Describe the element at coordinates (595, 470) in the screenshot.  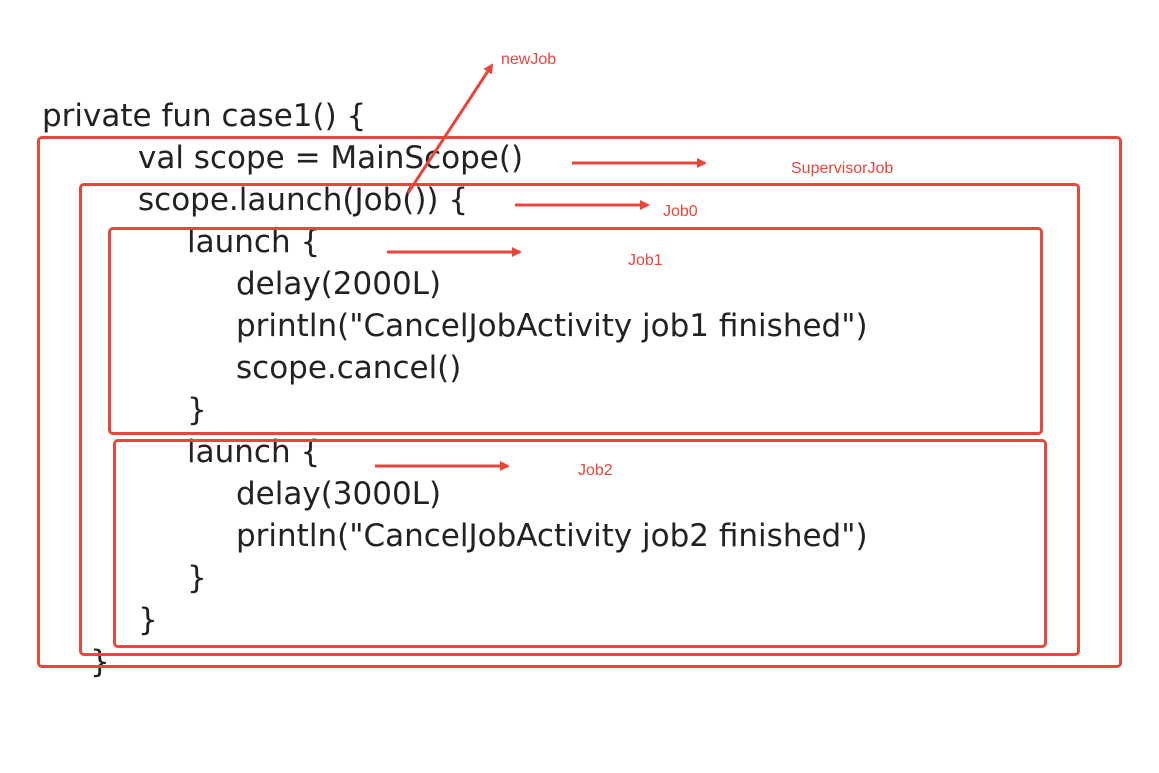
I see `label-job2: Job2` at that location.